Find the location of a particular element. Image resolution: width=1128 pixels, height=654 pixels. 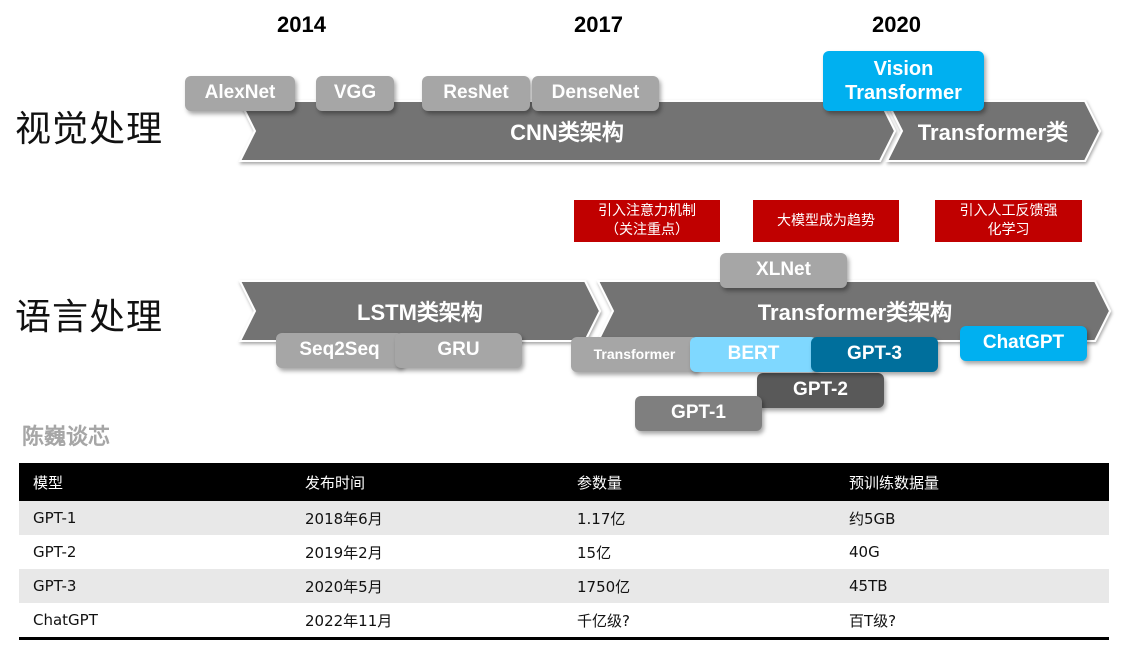

table-header-release: 发布时间 is located at coordinates (427, 482).